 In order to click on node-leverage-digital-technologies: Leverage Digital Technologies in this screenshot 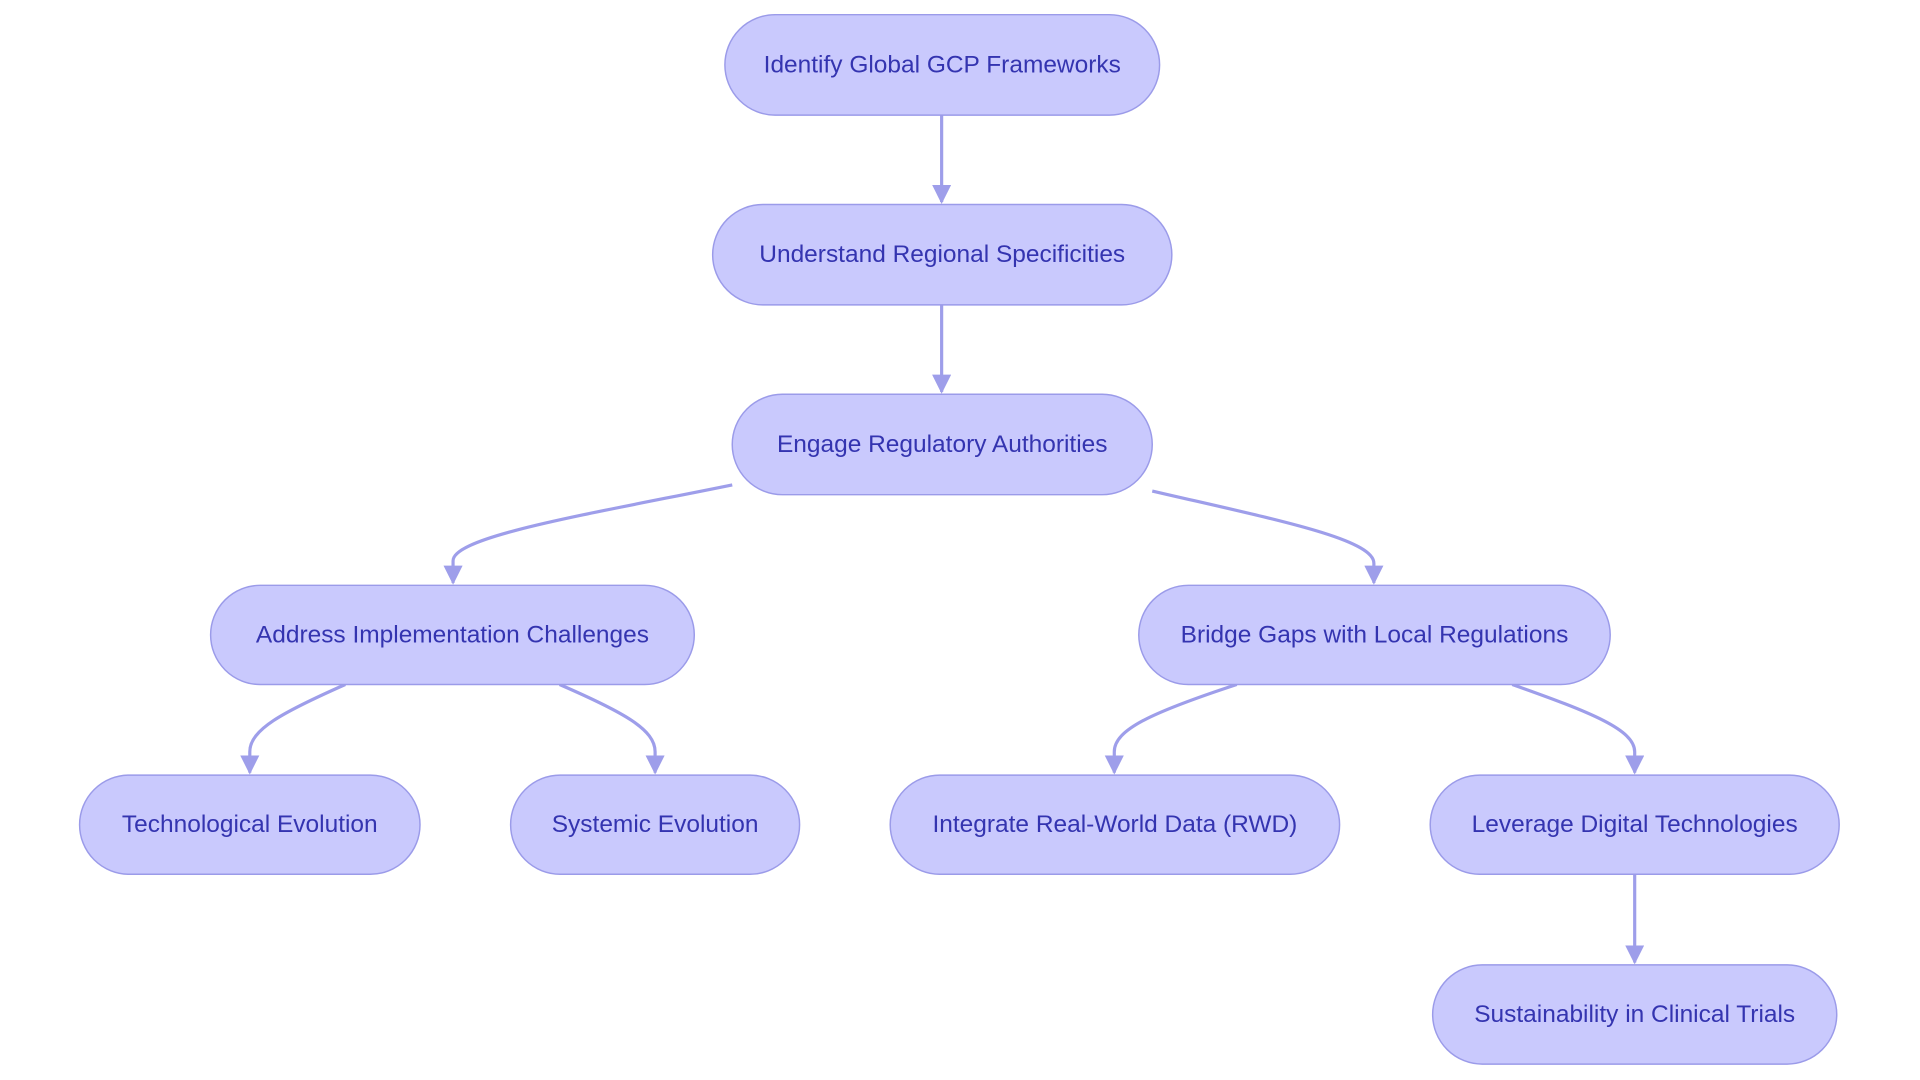, I will do `click(1634, 825)`.